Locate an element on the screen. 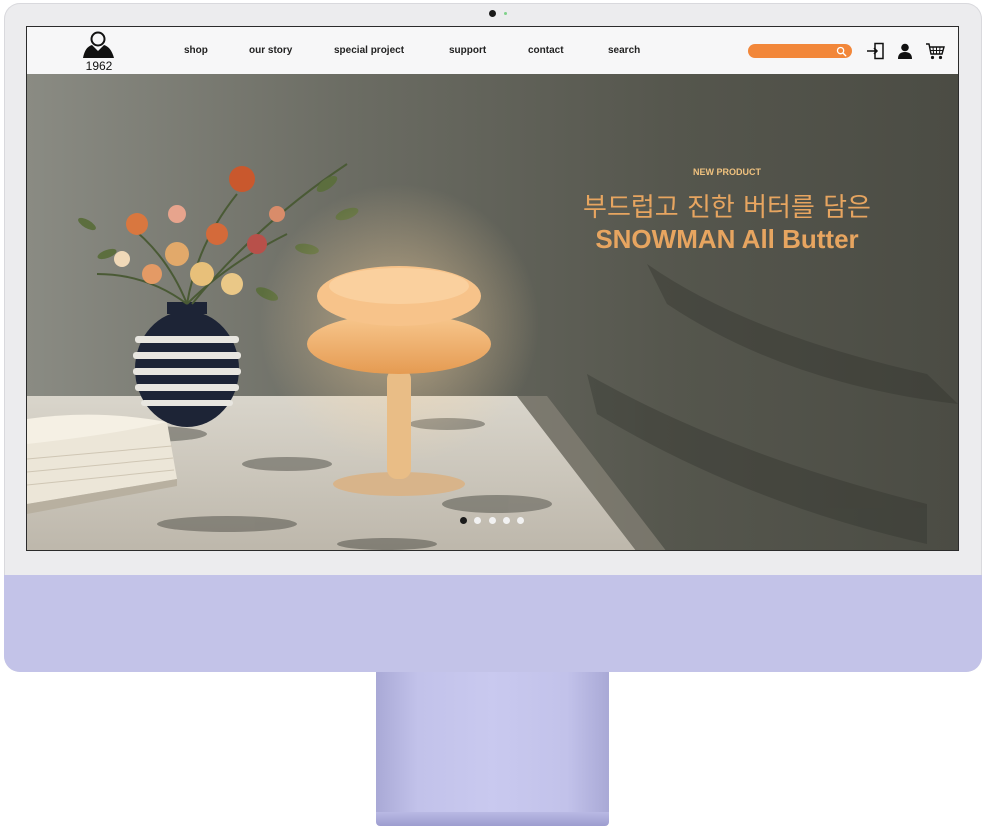 The width and height of the screenshot is (984, 830). search-bar is located at coordinates (800, 51).